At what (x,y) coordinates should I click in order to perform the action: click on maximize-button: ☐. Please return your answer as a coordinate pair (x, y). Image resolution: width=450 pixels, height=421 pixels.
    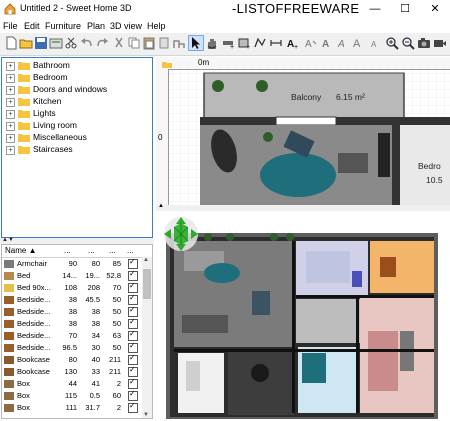
    Looking at the image, I should click on (405, 9).